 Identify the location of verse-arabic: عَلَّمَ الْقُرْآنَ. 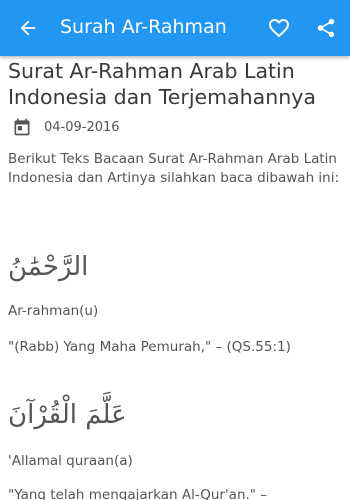
(67, 415).